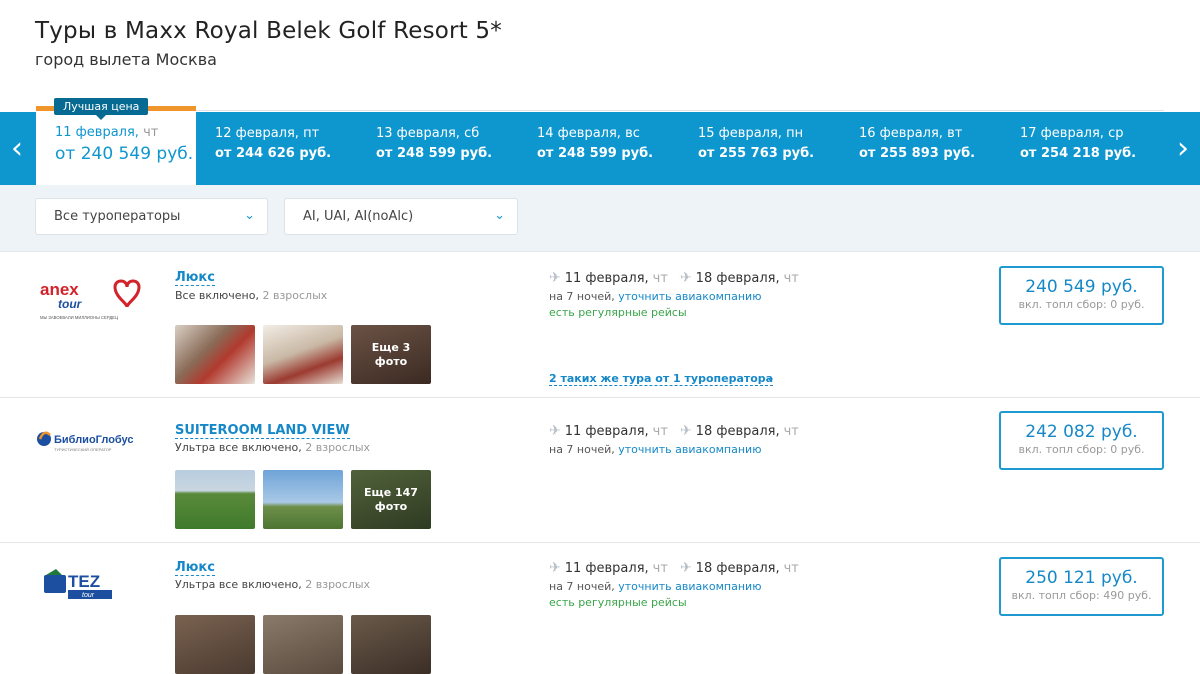  What do you see at coordinates (1078, 153) in the screenshot?
I see `date-price: от 254 218 руб.` at bounding box center [1078, 153].